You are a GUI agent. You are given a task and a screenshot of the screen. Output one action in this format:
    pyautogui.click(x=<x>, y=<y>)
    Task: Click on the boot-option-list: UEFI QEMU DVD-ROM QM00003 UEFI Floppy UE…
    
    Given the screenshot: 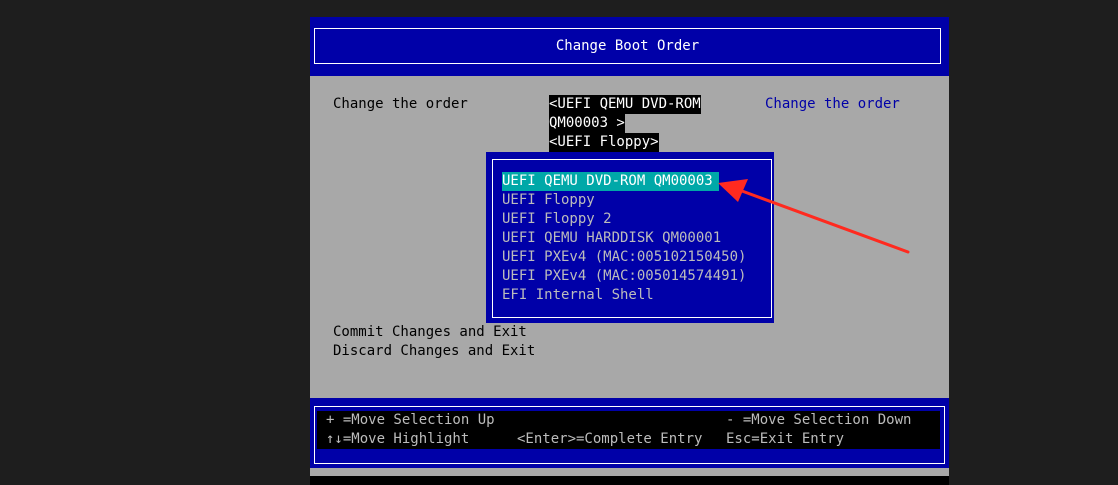 What is the action you would take?
    pyautogui.click(x=624, y=238)
    